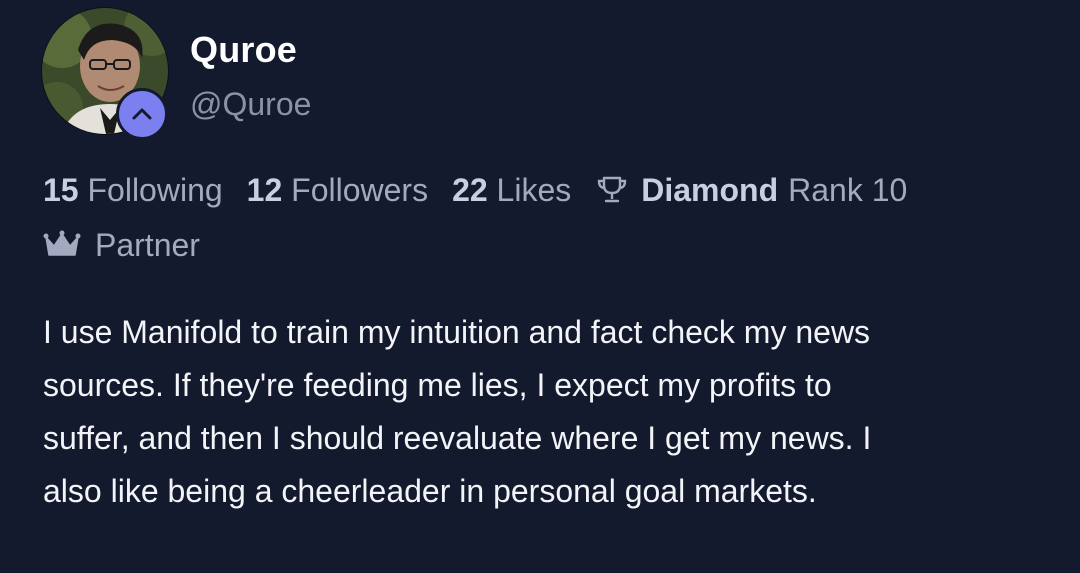 The width and height of the screenshot is (1080, 573). What do you see at coordinates (848, 190) in the screenshot?
I see `rank-label: Rank 10` at bounding box center [848, 190].